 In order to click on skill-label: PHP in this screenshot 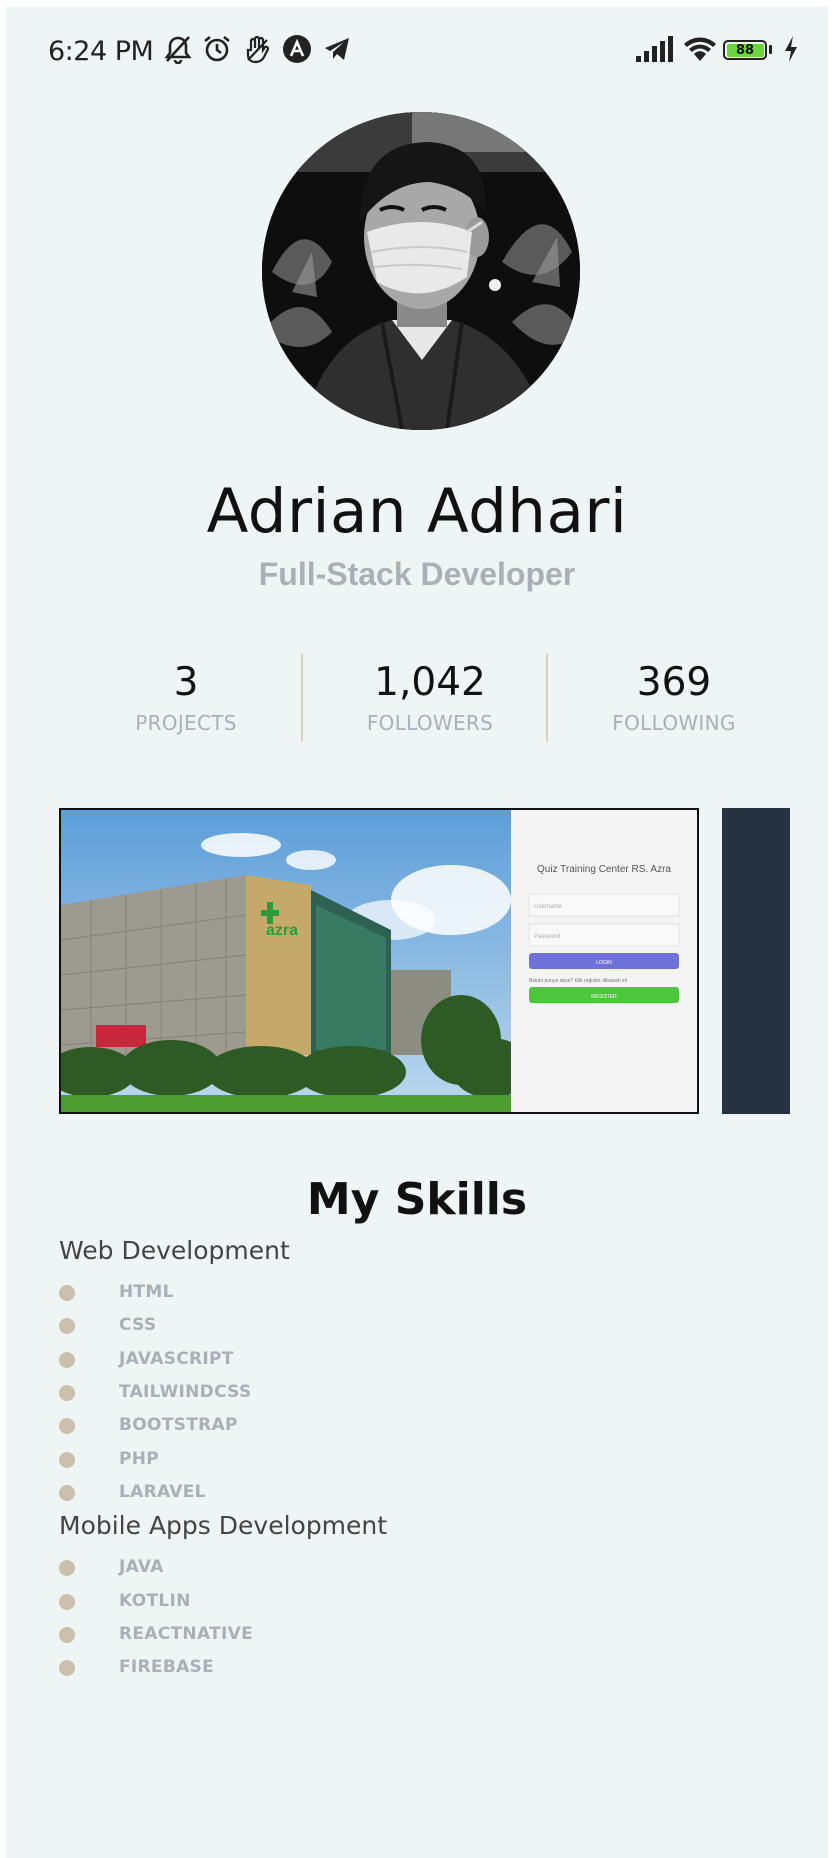, I will do `click(139, 1459)`.